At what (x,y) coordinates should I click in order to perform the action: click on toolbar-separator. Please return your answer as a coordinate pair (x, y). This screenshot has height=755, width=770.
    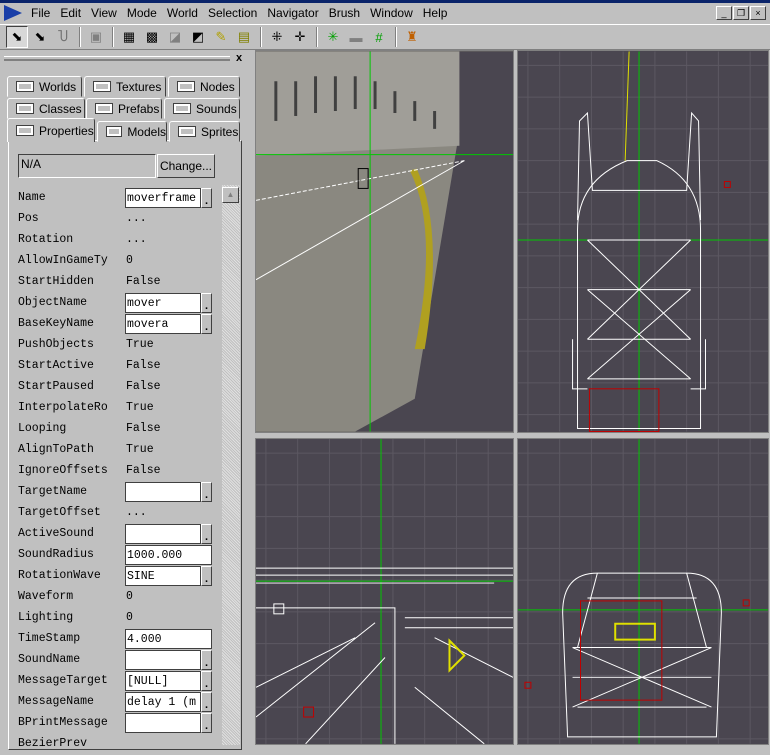
    Looking at the image, I should click on (80, 37).